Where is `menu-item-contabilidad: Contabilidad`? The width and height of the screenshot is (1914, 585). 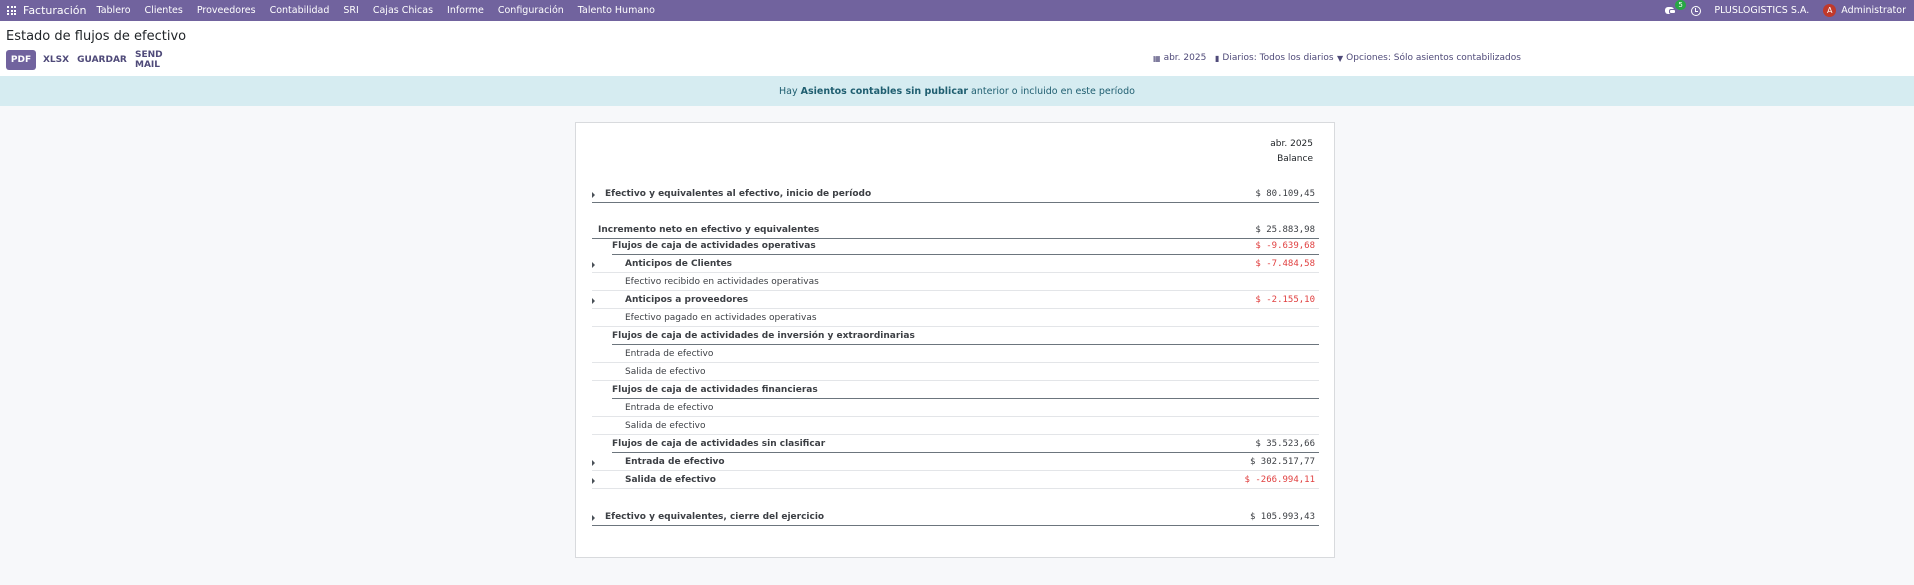
menu-item-contabilidad: Contabilidad is located at coordinates (300, 10).